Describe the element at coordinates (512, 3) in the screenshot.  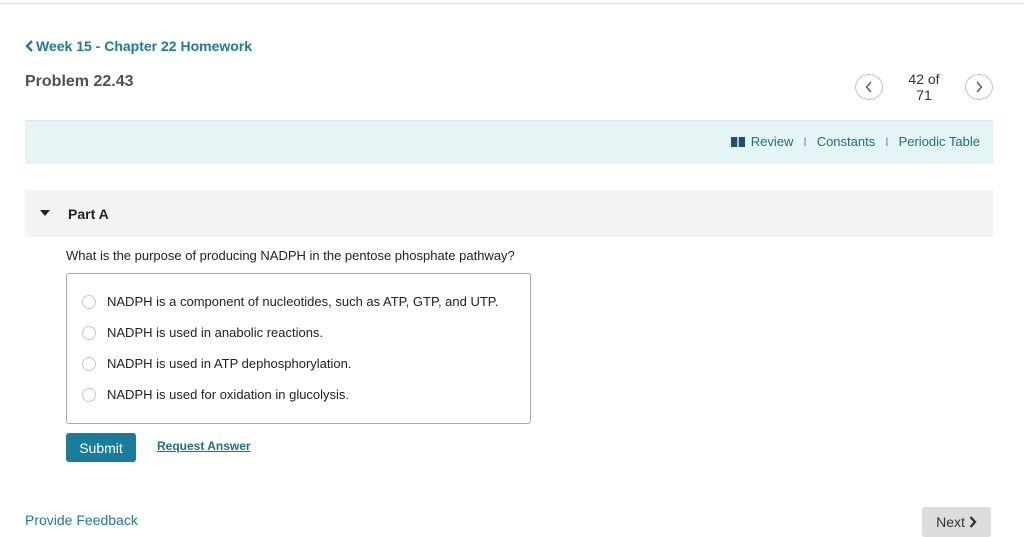
I see `top-divider` at that location.